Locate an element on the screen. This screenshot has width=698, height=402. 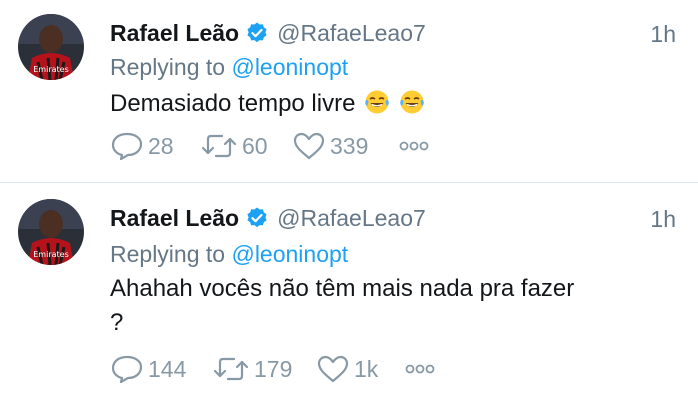
retweet-button: 179 is located at coordinates (264, 369).